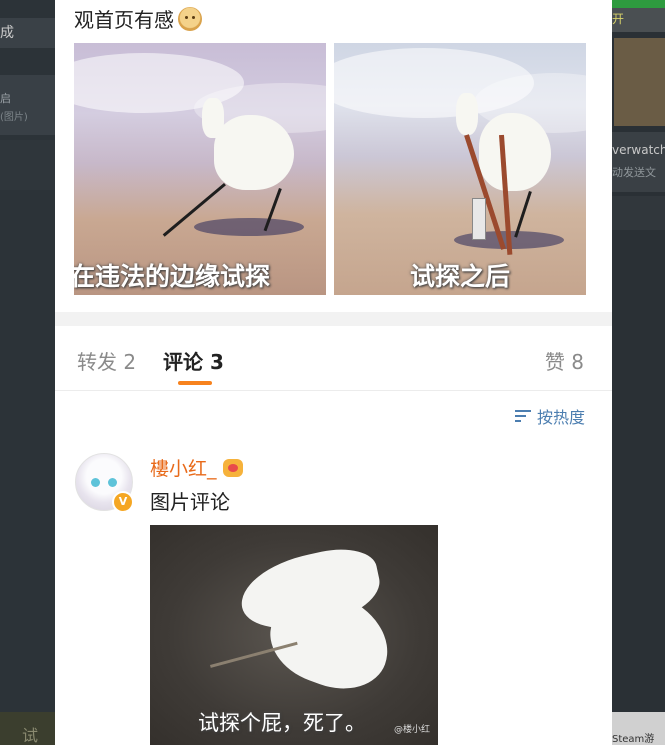 The height and width of the screenshot is (745, 665). What do you see at coordinates (638, 4) in the screenshot?
I see `bg-green-bar` at bounding box center [638, 4].